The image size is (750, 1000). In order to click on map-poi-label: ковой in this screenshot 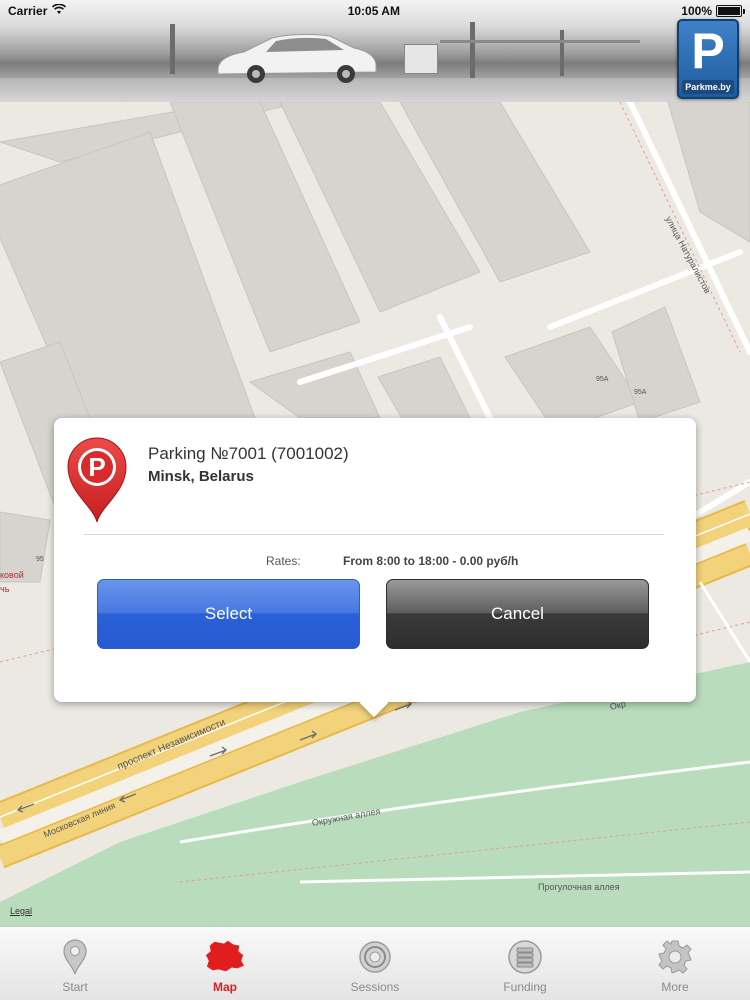, I will do `click(12, 575)`.